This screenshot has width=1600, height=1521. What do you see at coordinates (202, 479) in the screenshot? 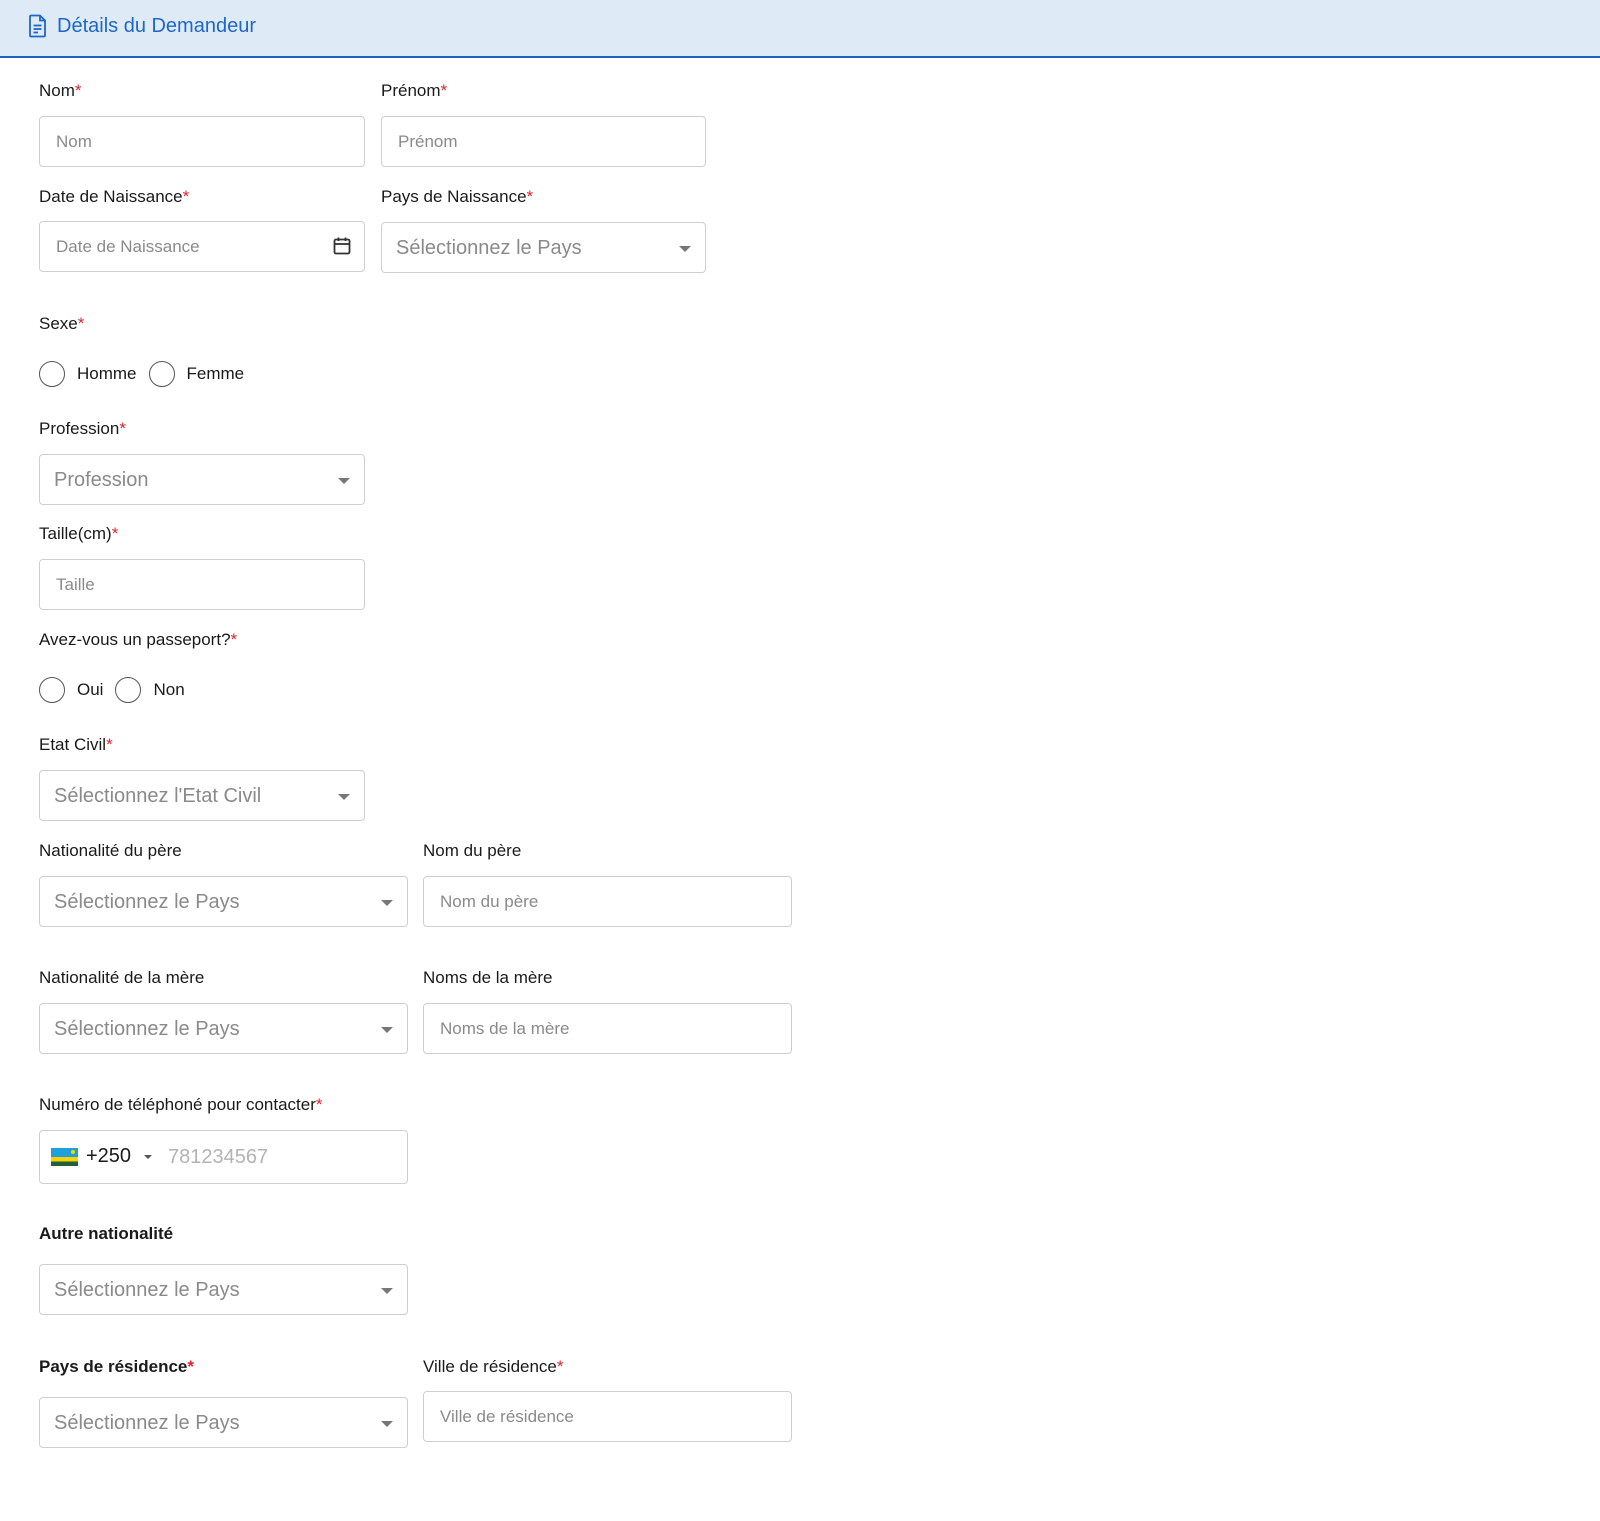
I see `profession-select: Profession` at bounding box center [202, 479].